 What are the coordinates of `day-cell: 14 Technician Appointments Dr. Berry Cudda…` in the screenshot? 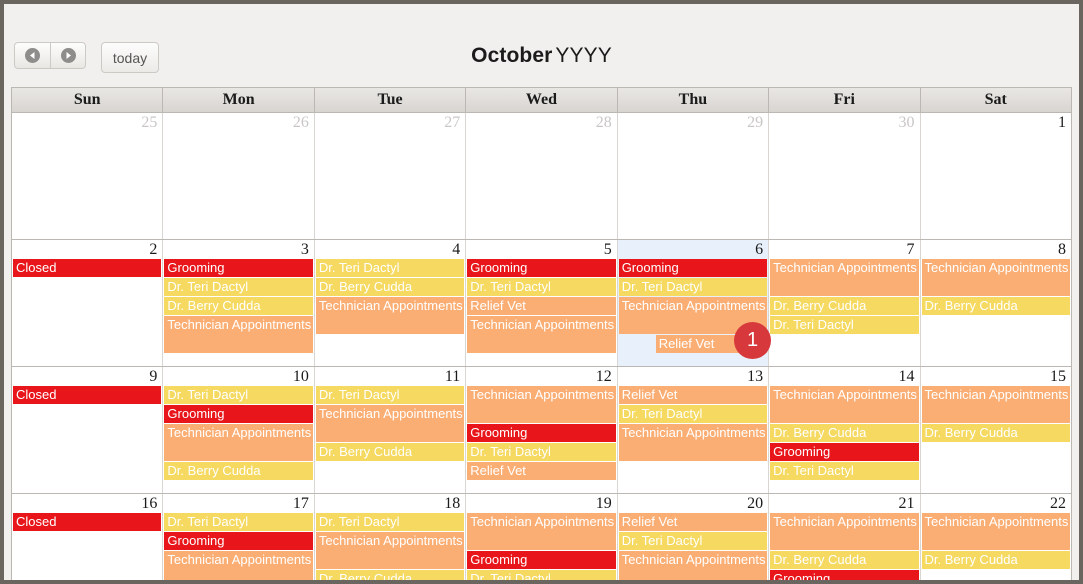 It's located at (845, 430).